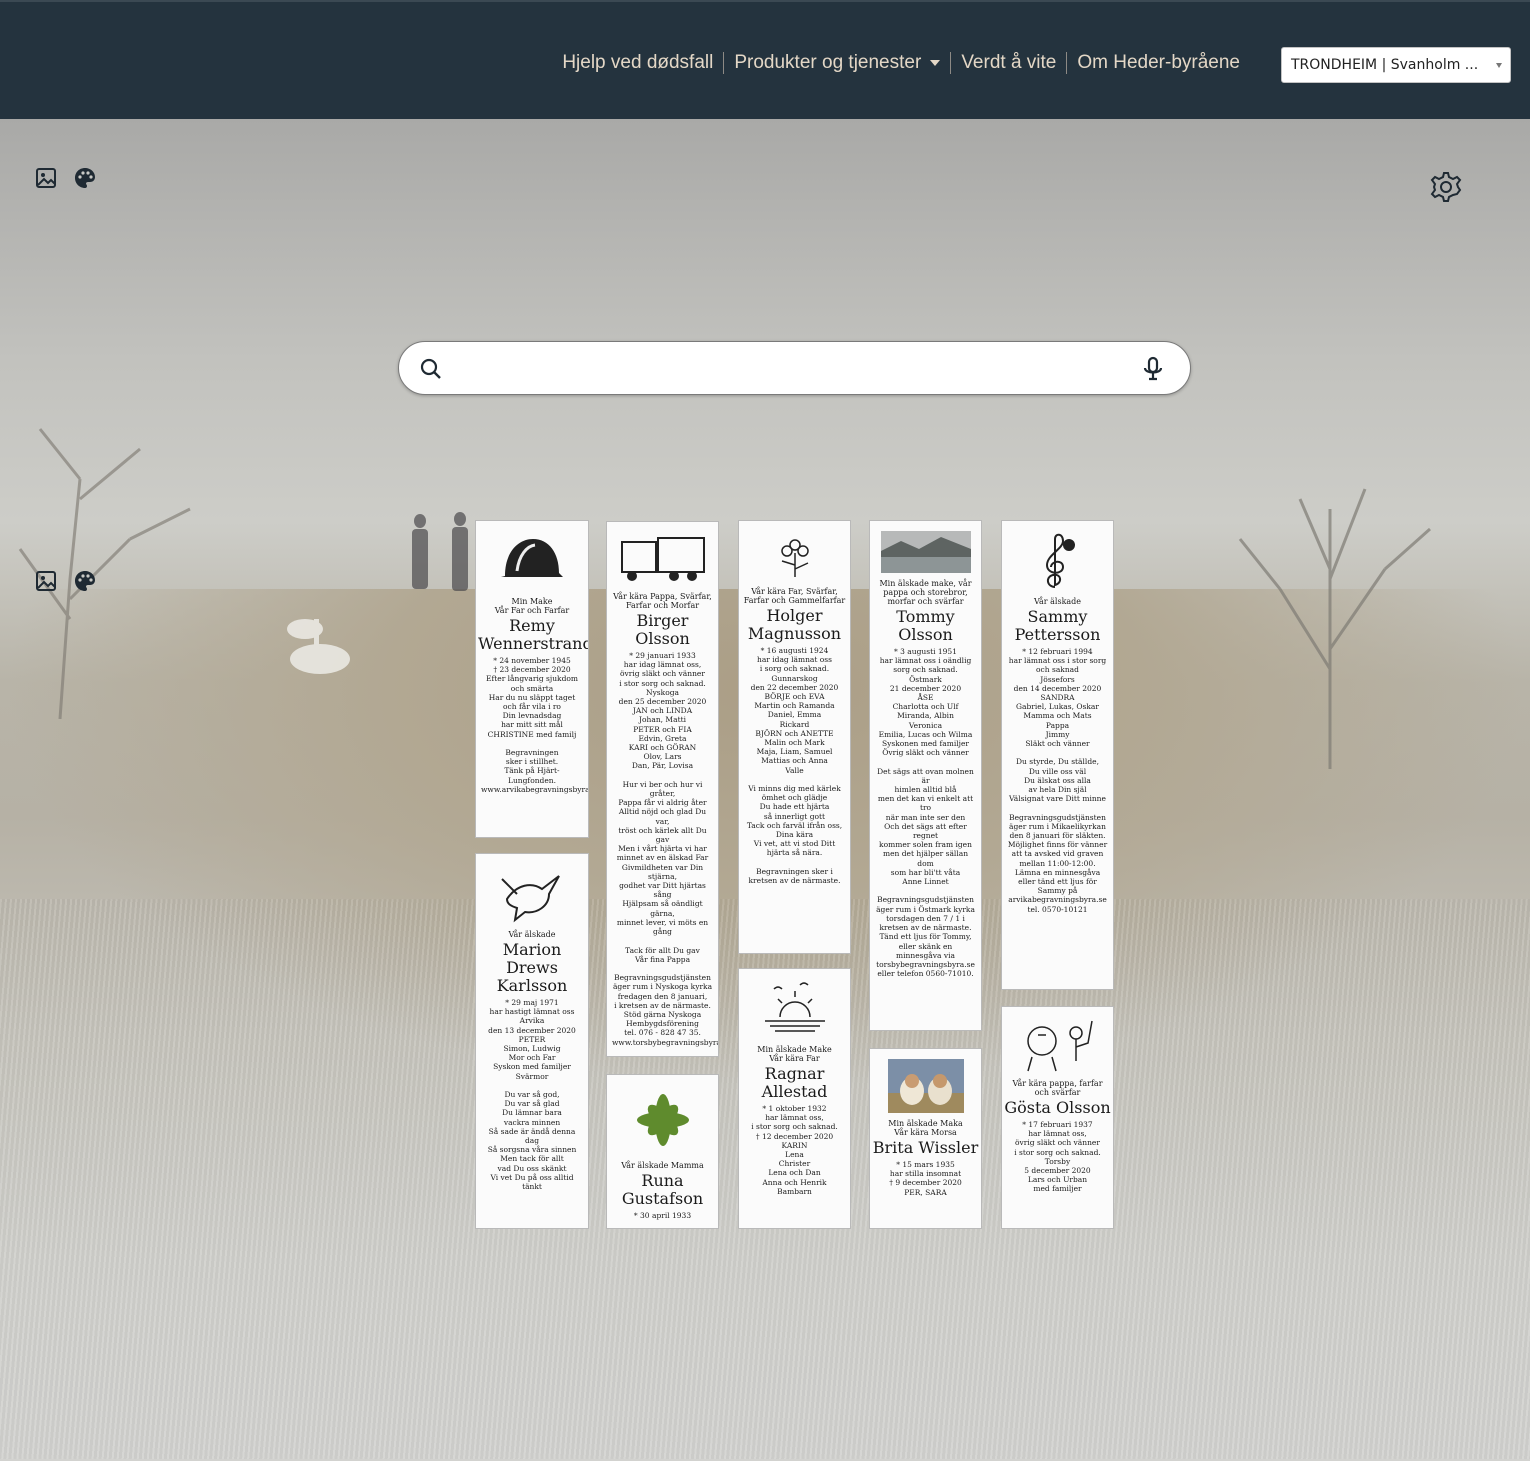 Image resolution: width=1530 pixels, height=1461 pixels. I want to click on sunset-icon, so click(794, 1007).